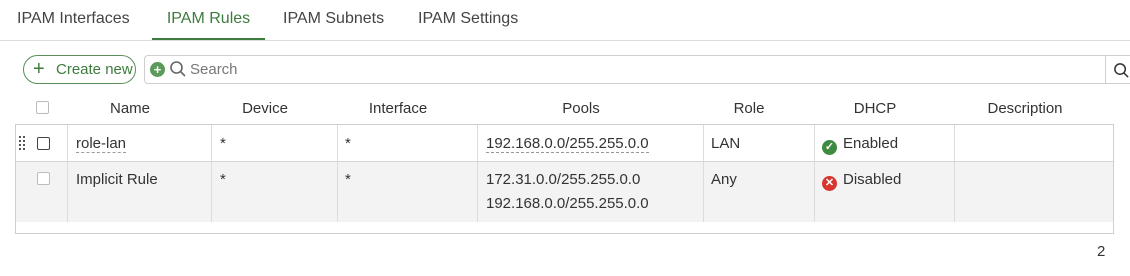  Describe the element at coordinates (724, 179) in the screenshot. I see `rule-role: Any` at that location.